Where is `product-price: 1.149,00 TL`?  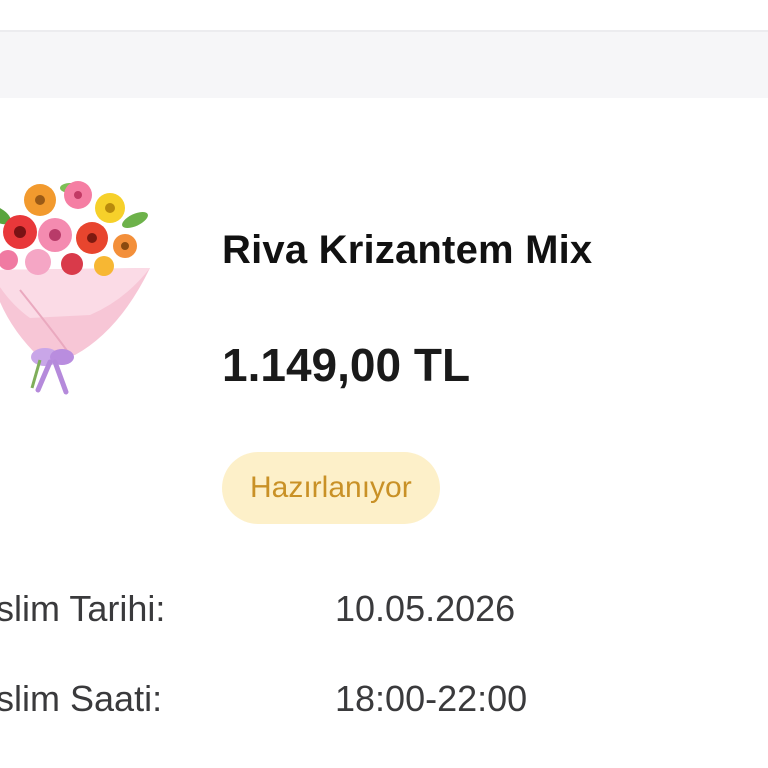
product-price: 1.149,00 TL is located at coordinates (346, 365).